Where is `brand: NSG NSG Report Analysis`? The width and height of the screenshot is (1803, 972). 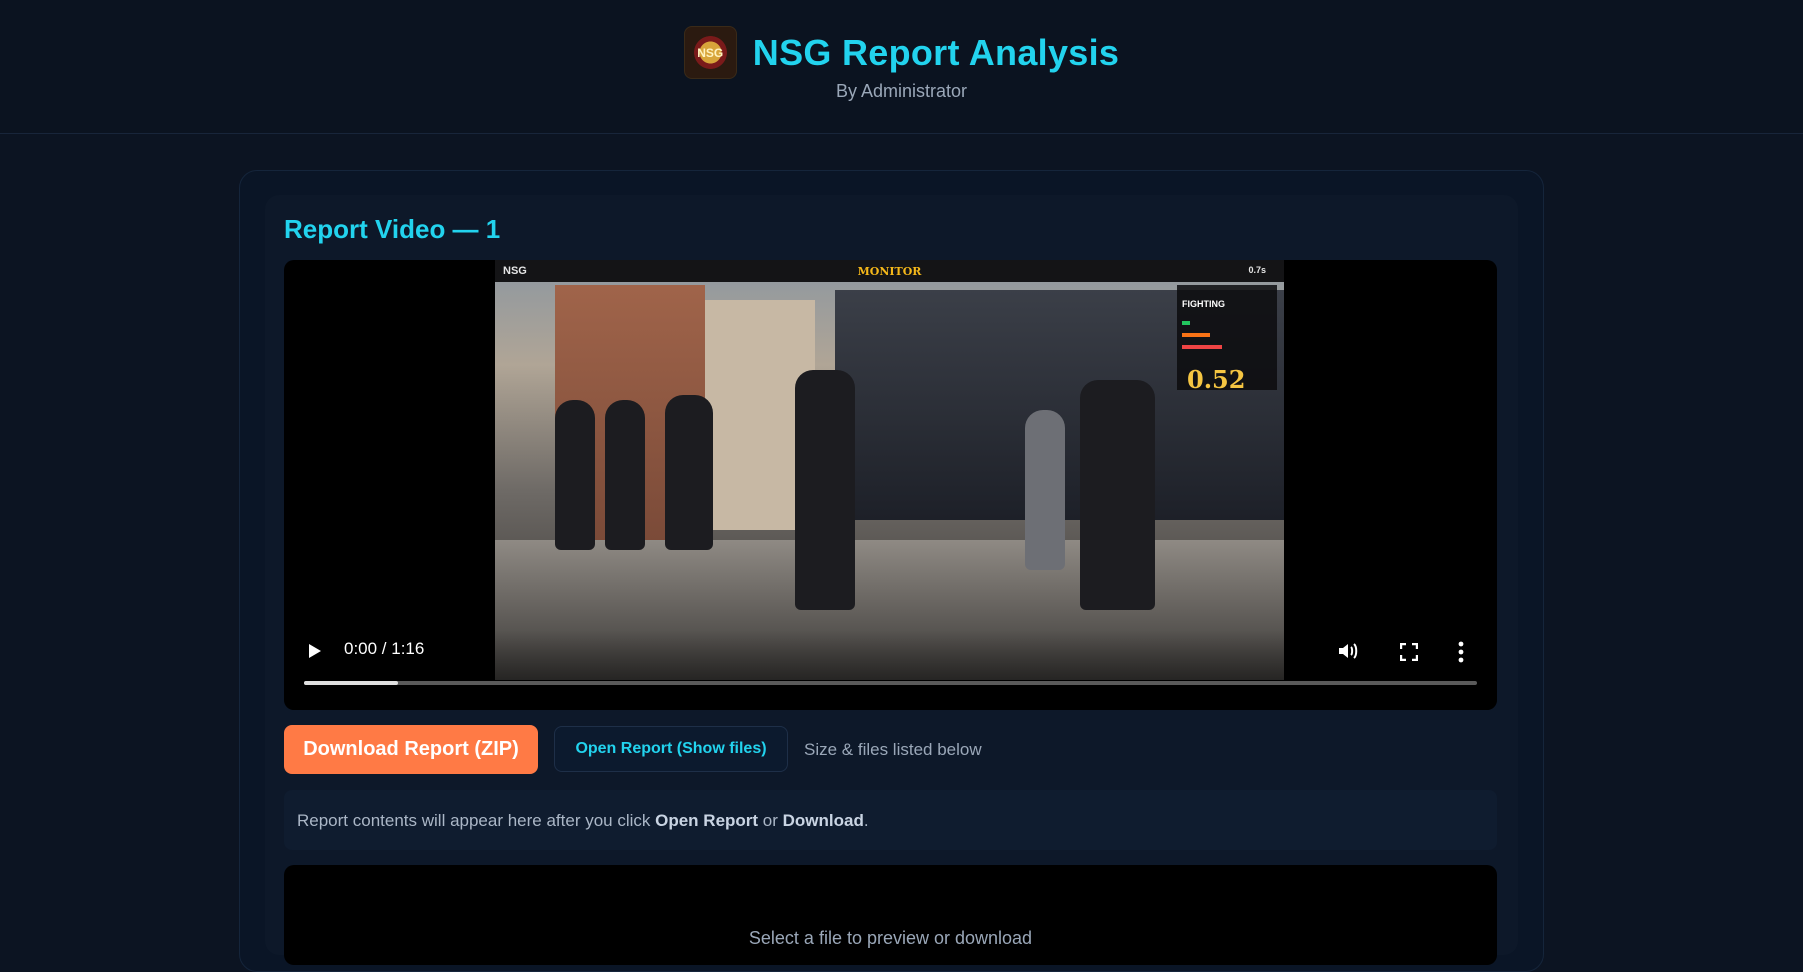 brand: NSG NSG Report Analysis is located at coordinates (901, 52).